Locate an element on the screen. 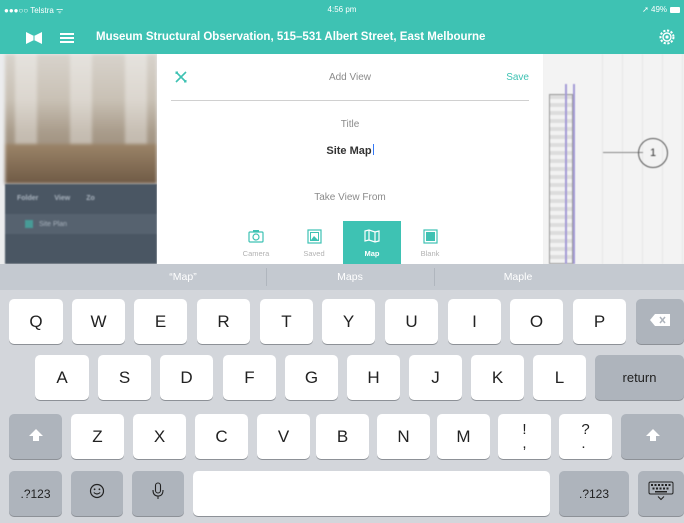 The height and width of the screenshot is (523, 684). key-h: H is located at coordinates (373, 377).